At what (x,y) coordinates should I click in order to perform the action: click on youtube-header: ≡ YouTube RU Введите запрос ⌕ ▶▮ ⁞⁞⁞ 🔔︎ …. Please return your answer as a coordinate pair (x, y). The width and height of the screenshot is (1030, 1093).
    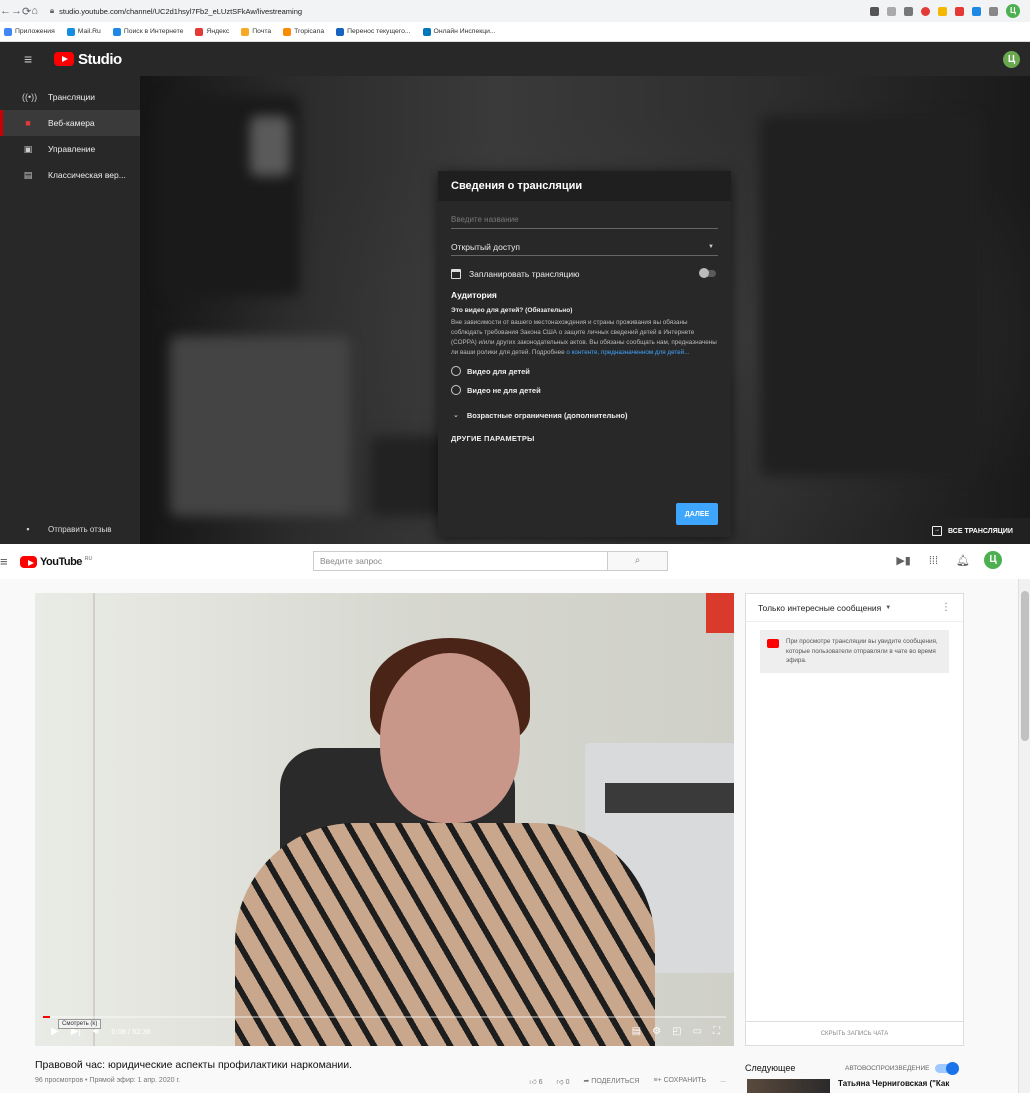
    Looking at the image, I should click on (515, 561).